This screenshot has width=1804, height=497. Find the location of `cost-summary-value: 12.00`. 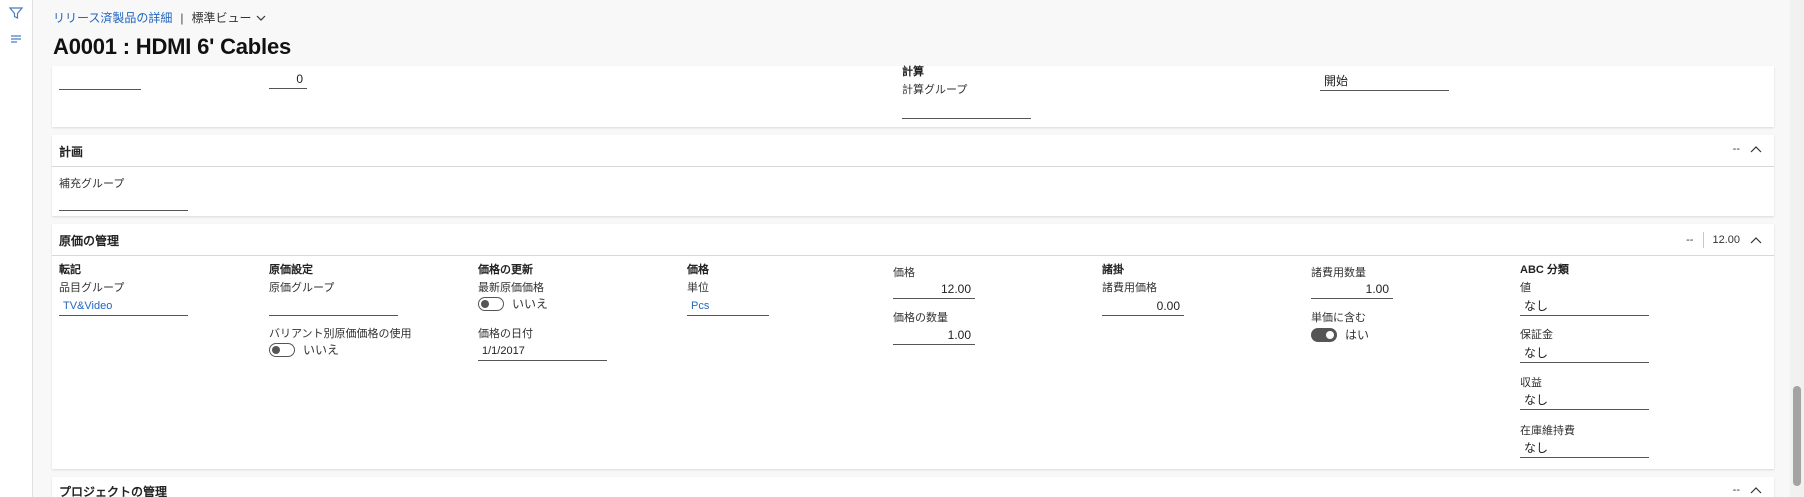

cost-summary-value: 12.00 is located at coordinates (1726, 240).